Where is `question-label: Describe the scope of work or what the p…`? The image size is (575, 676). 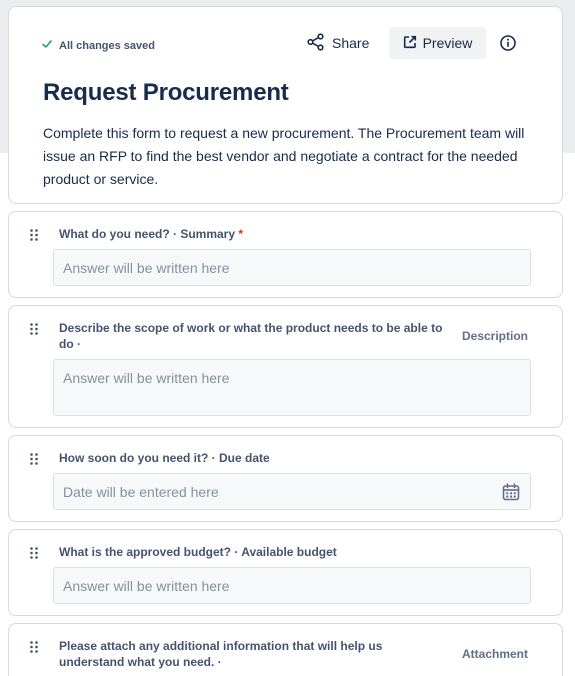
question-label: Describe the scope of work or what the p… is located at coordinates (251, 336).